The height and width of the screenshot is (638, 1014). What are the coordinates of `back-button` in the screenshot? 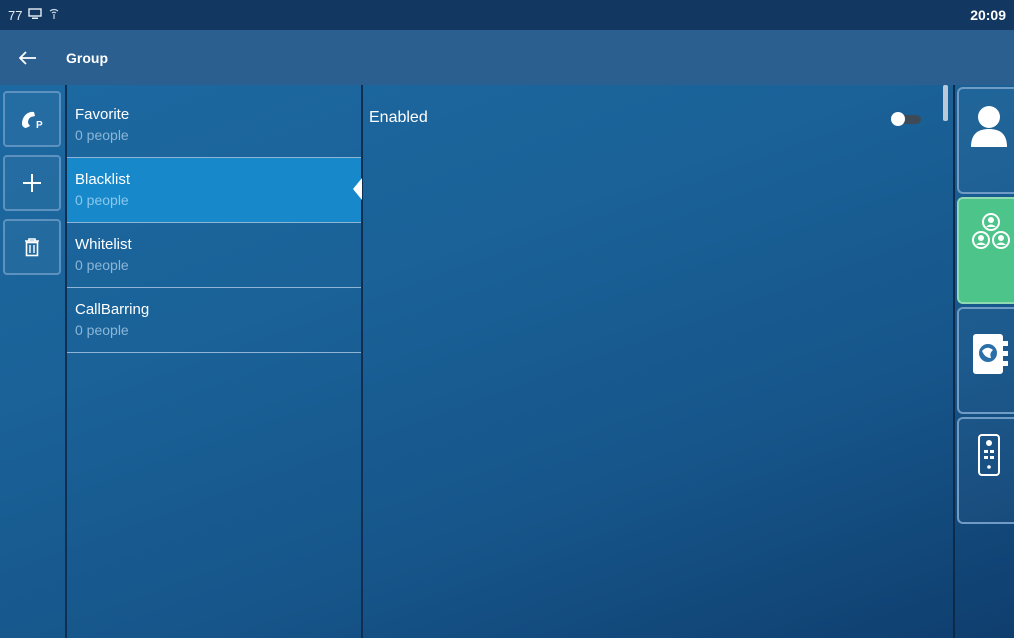 It's located at (28, 57).